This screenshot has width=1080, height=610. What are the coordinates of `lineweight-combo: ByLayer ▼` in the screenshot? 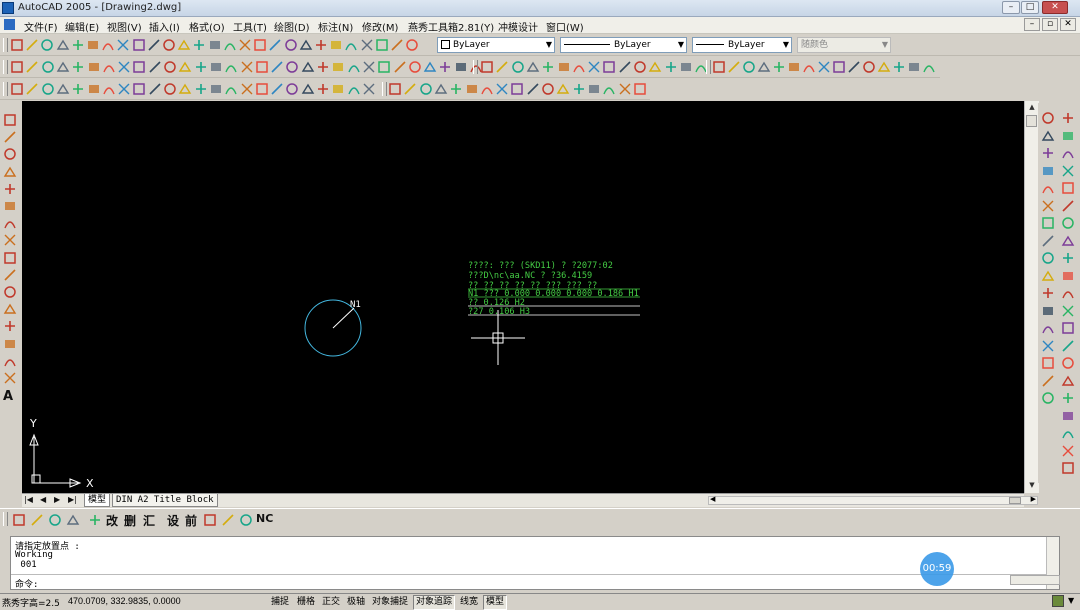 It's located at (742, 45).